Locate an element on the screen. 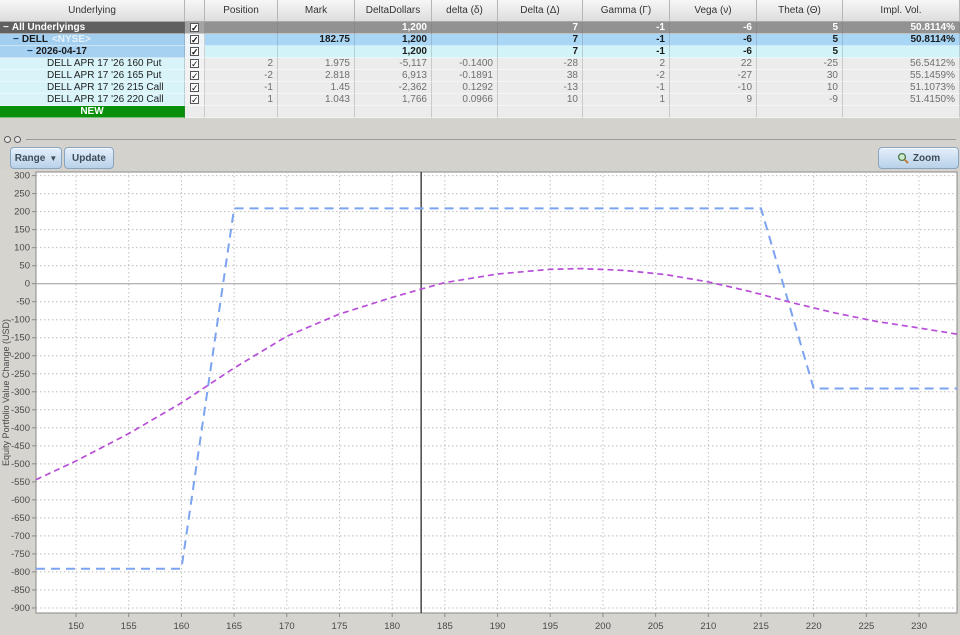 This screenshot has width=960, height=635. value-cell: 7 is located at coordinates (540, 52).